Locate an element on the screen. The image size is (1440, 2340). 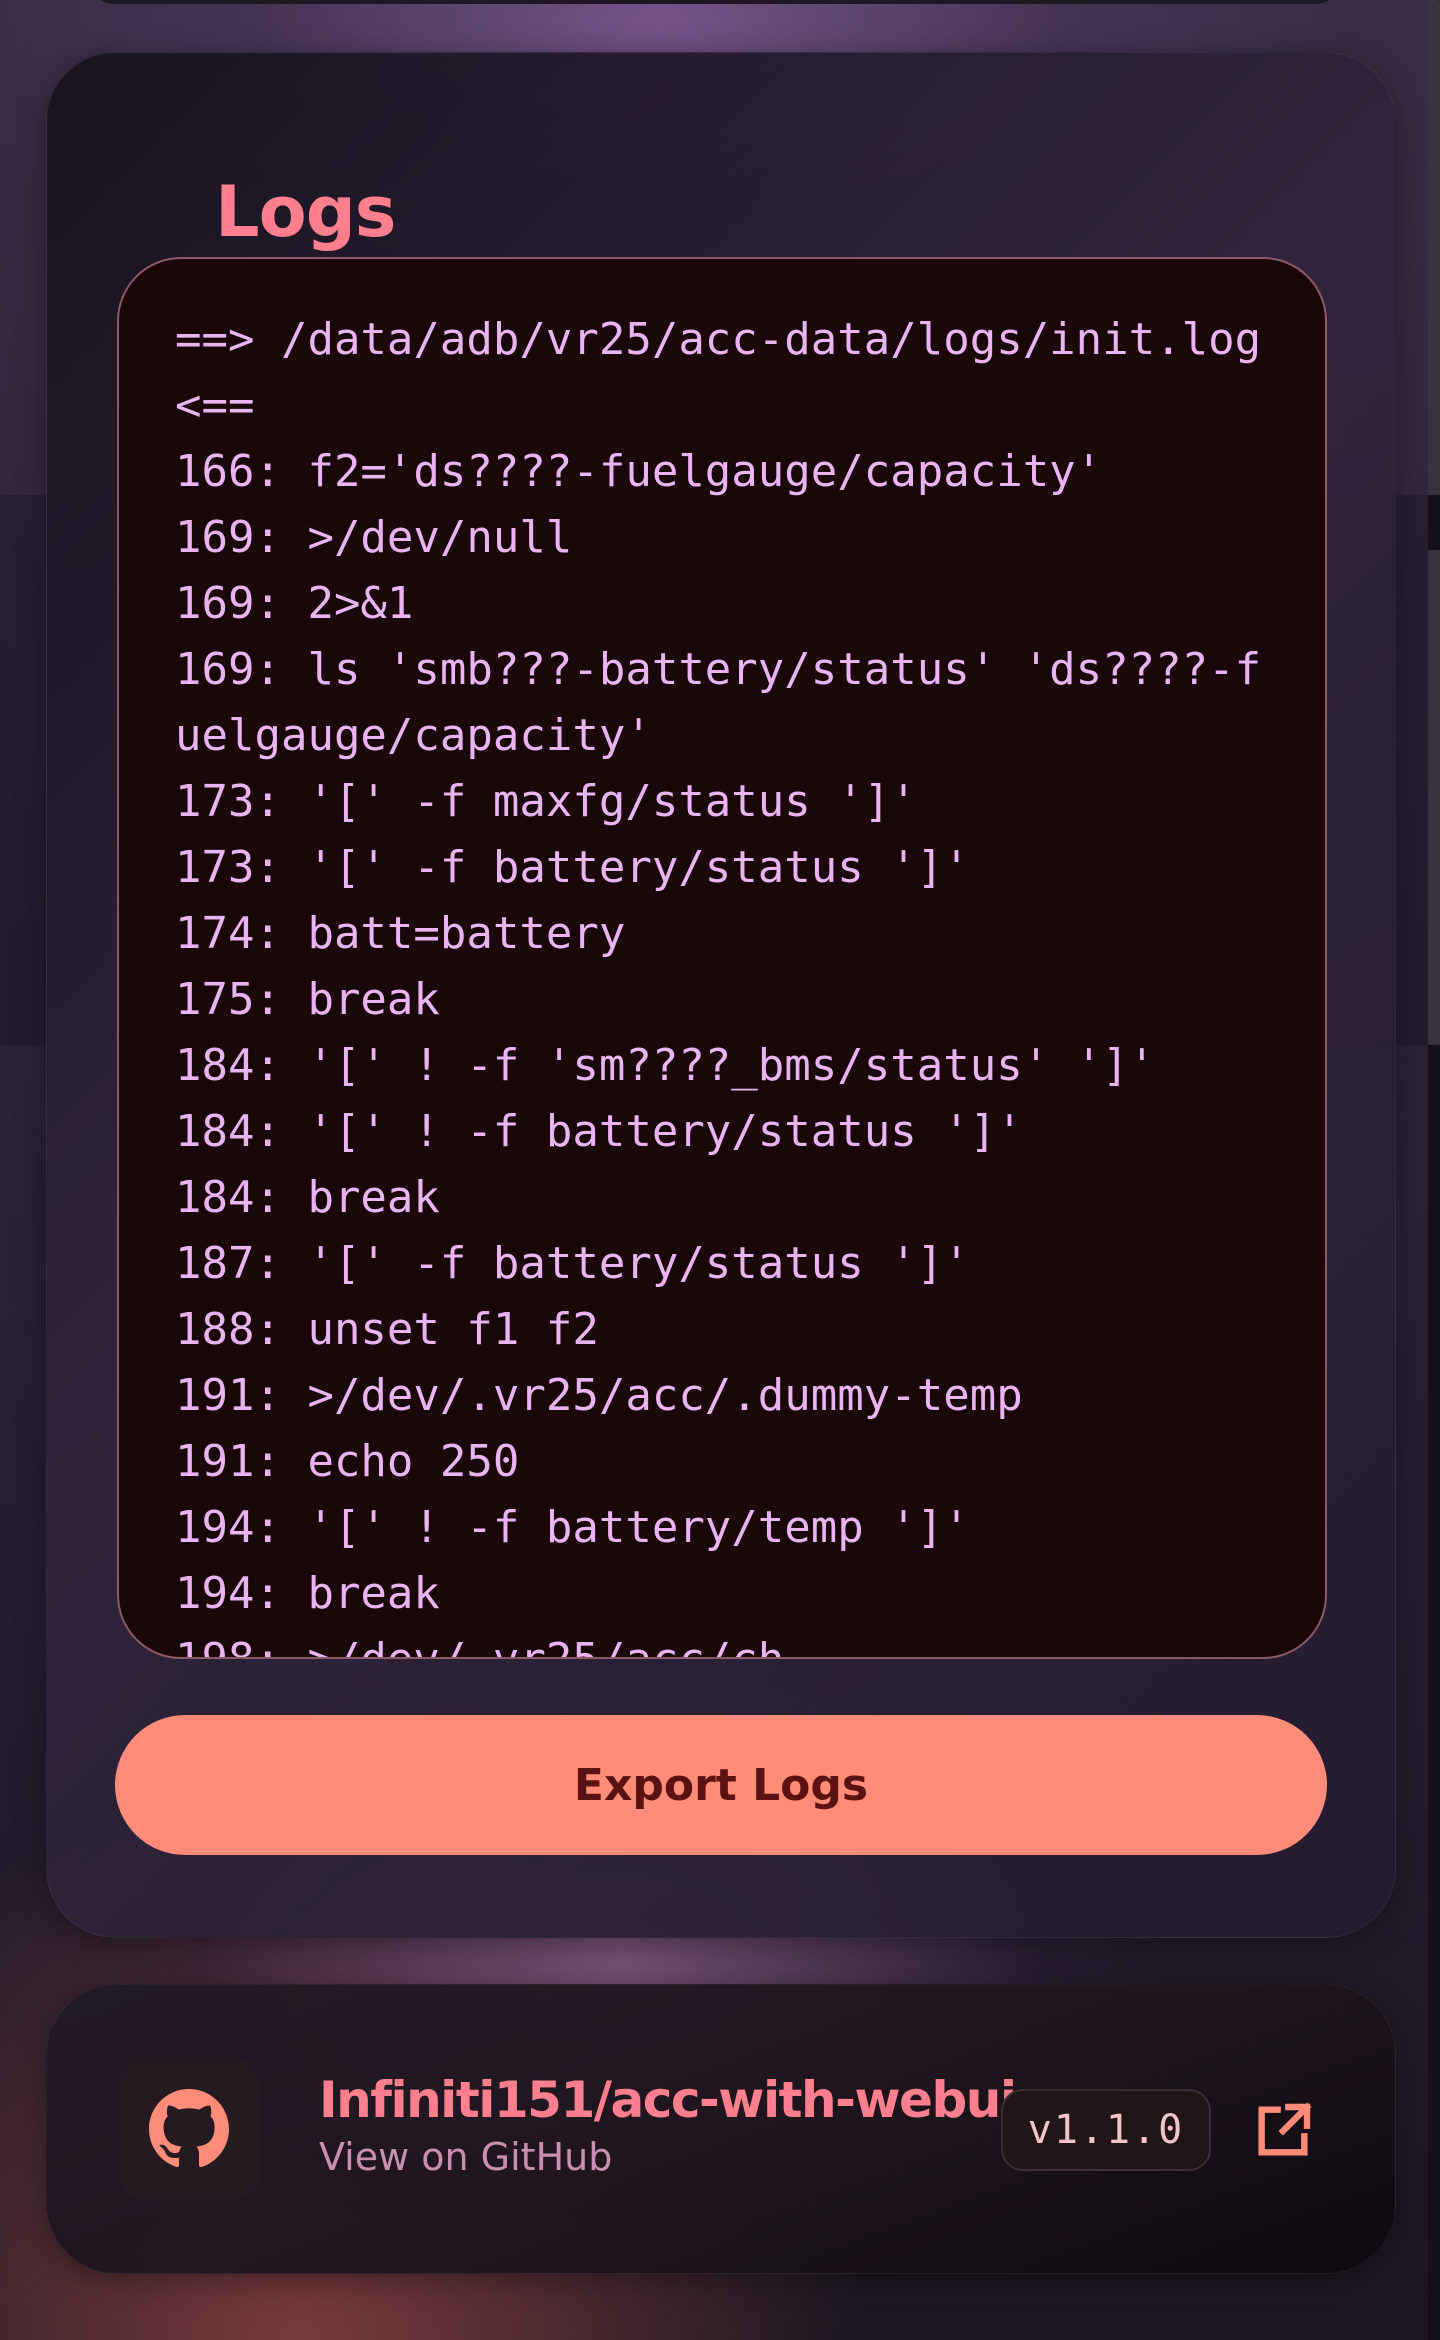
log-line: 194: break is located at coordinates (307, 1593).